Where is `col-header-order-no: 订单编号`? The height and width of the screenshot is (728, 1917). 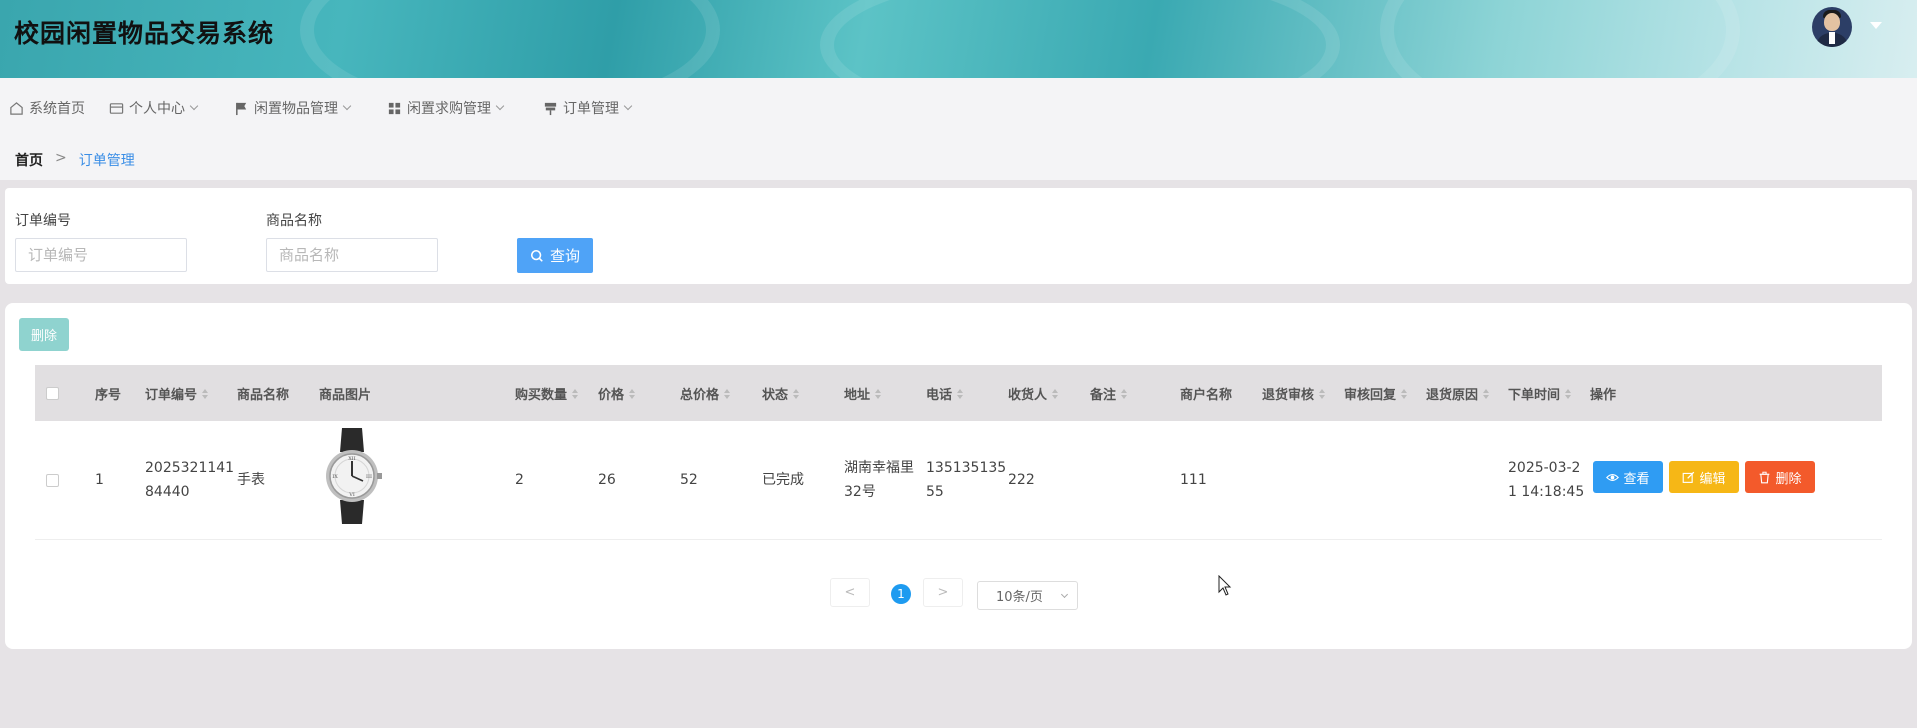 col-header-order-no: 订单编号 is located at coordinates (177, 393).